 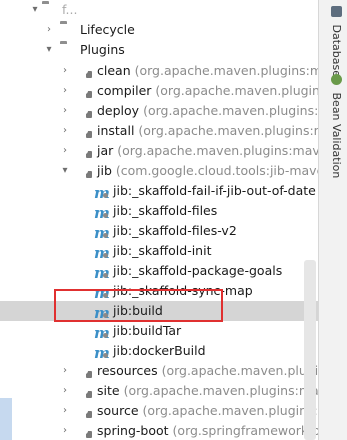 I want to click on left-edge-strip, so click(x=6, y=419).